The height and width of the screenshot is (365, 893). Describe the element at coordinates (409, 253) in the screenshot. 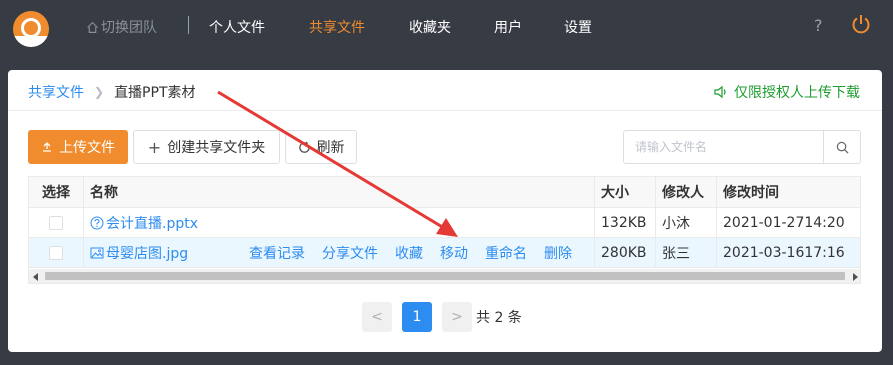

I see `favorite-link: 收藏` at that location.